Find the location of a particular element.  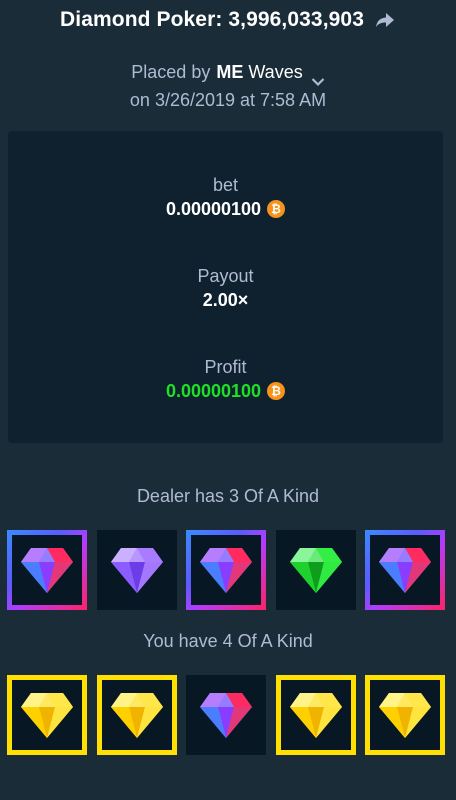

chevron-down-icon is located at coordinates (318, 77).